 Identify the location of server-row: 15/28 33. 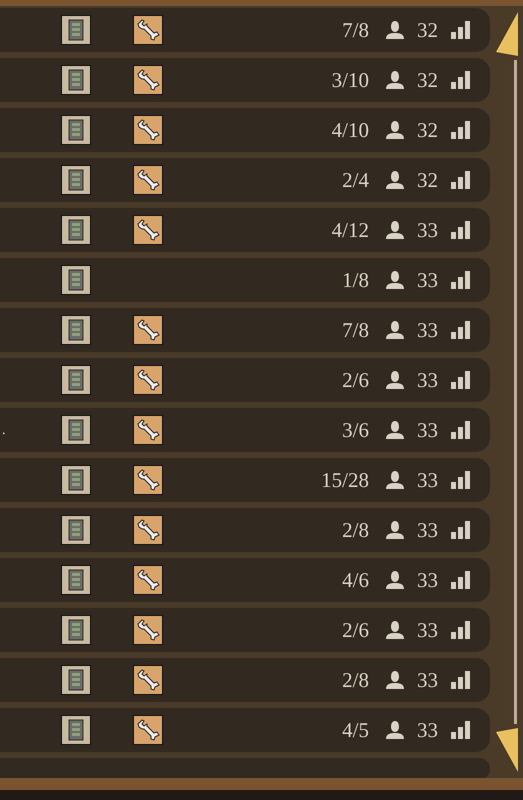
(245, 480).